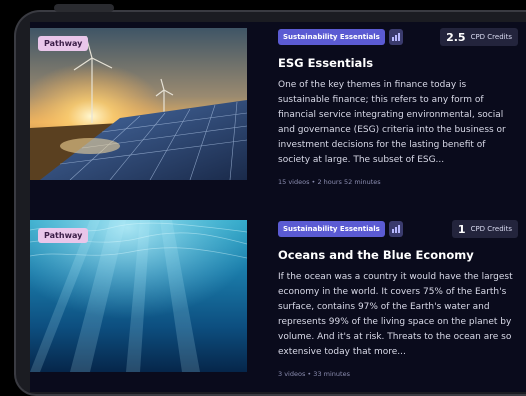 Image resolution: width=526 pixels, height=396 pixels. I want to click on cpd-value: 2.5, so click(456, 37).